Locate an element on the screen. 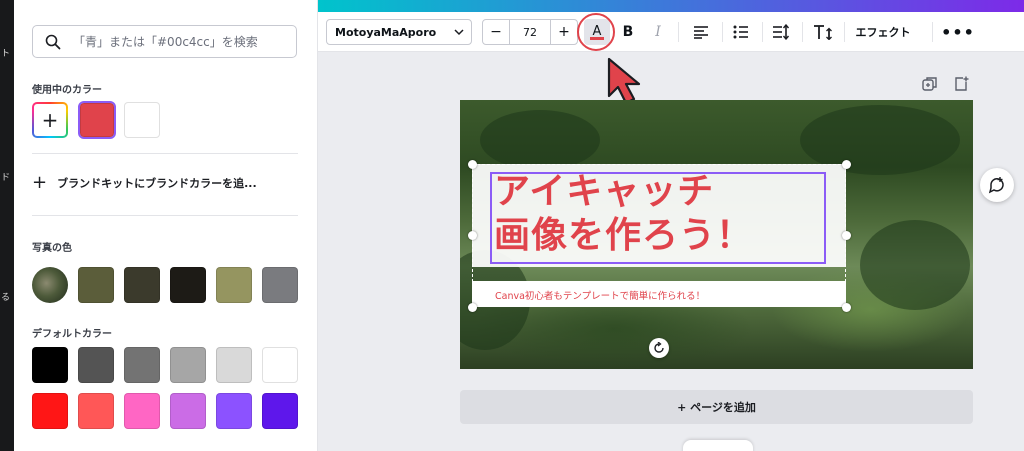 This screenshot has width=1024, height=451. search-placeholder: 「青」または「#00c4cc」を検索 is located at coordinates (165, 41).